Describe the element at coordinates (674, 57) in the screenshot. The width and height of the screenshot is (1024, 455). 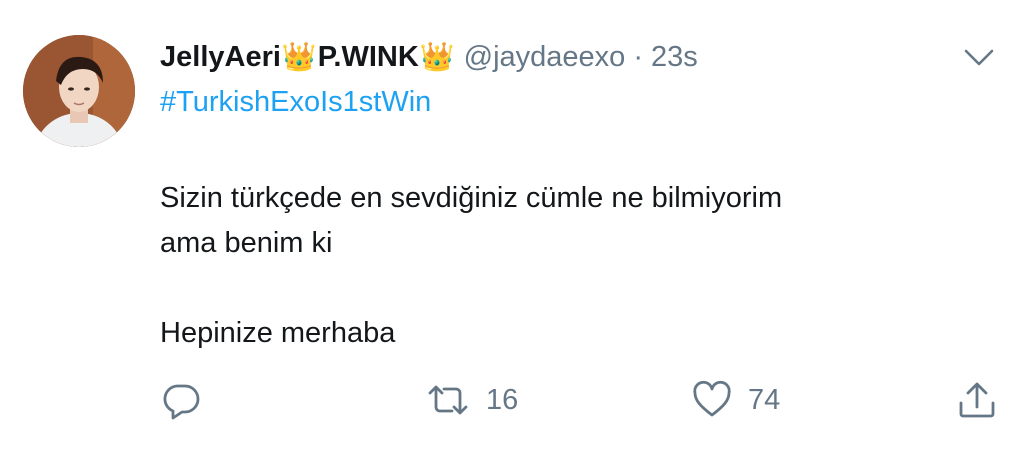
I see `timestamp: 23s` at that location.